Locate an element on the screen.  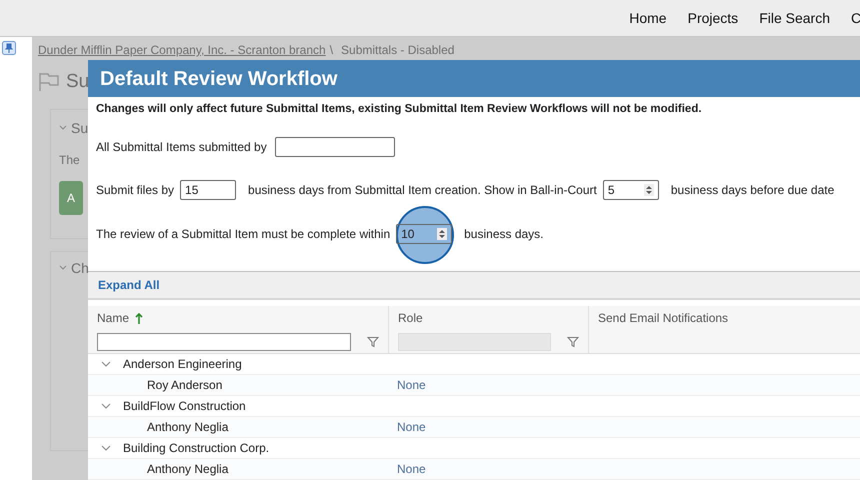
number-field: 10 is located at coordinates (424, 234).